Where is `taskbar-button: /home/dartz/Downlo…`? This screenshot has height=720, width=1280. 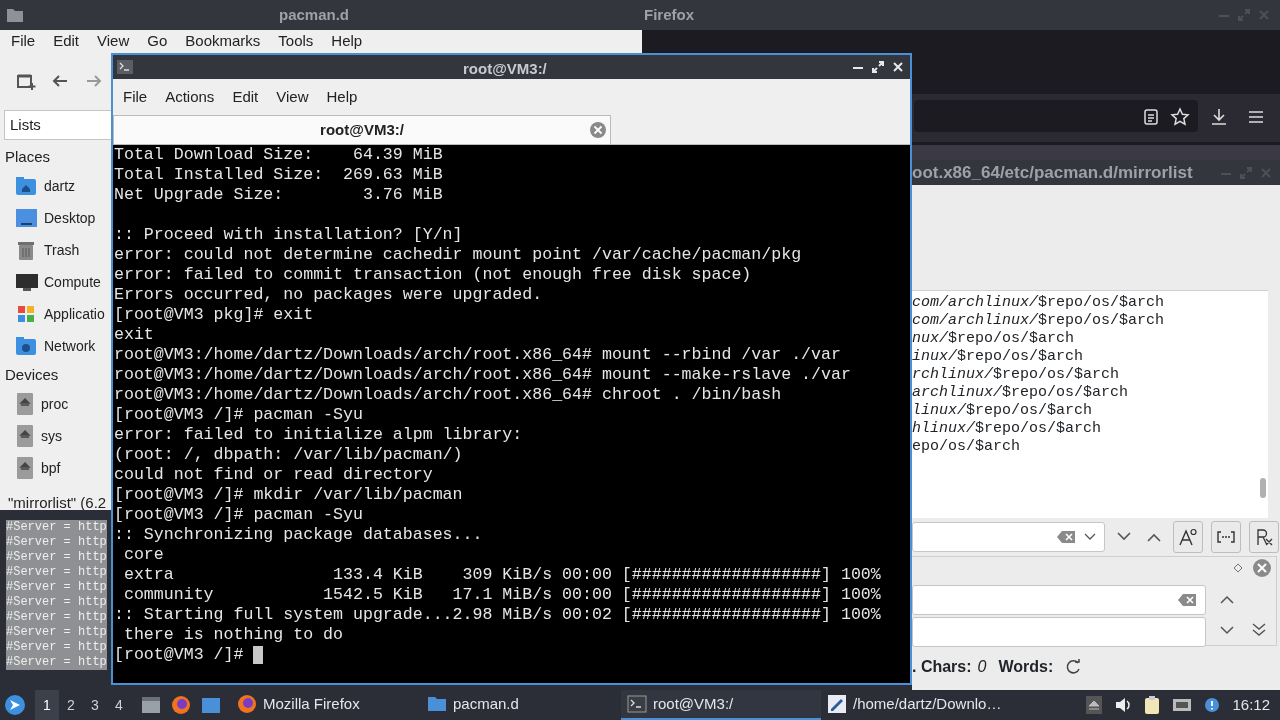 taskbar-button: /home/dartz/Downlo… is located at coordinates (941, 705).